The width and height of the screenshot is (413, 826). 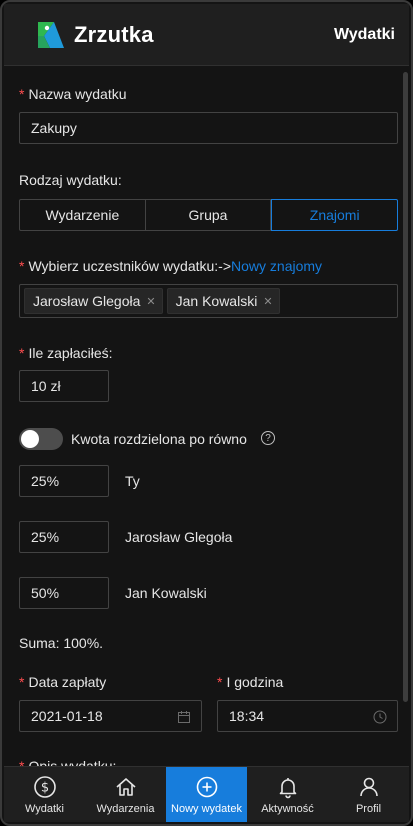 What do you see at coordinates (64, 386) in the screenshot?
I see `paid-amount-input: 10 zł` at bounding box center [64, 386].